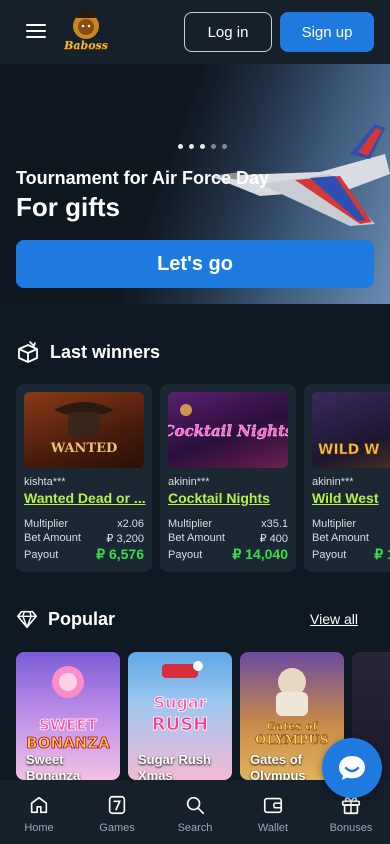  I want to click on bet-row: Bet Amount, so click(351, 538).